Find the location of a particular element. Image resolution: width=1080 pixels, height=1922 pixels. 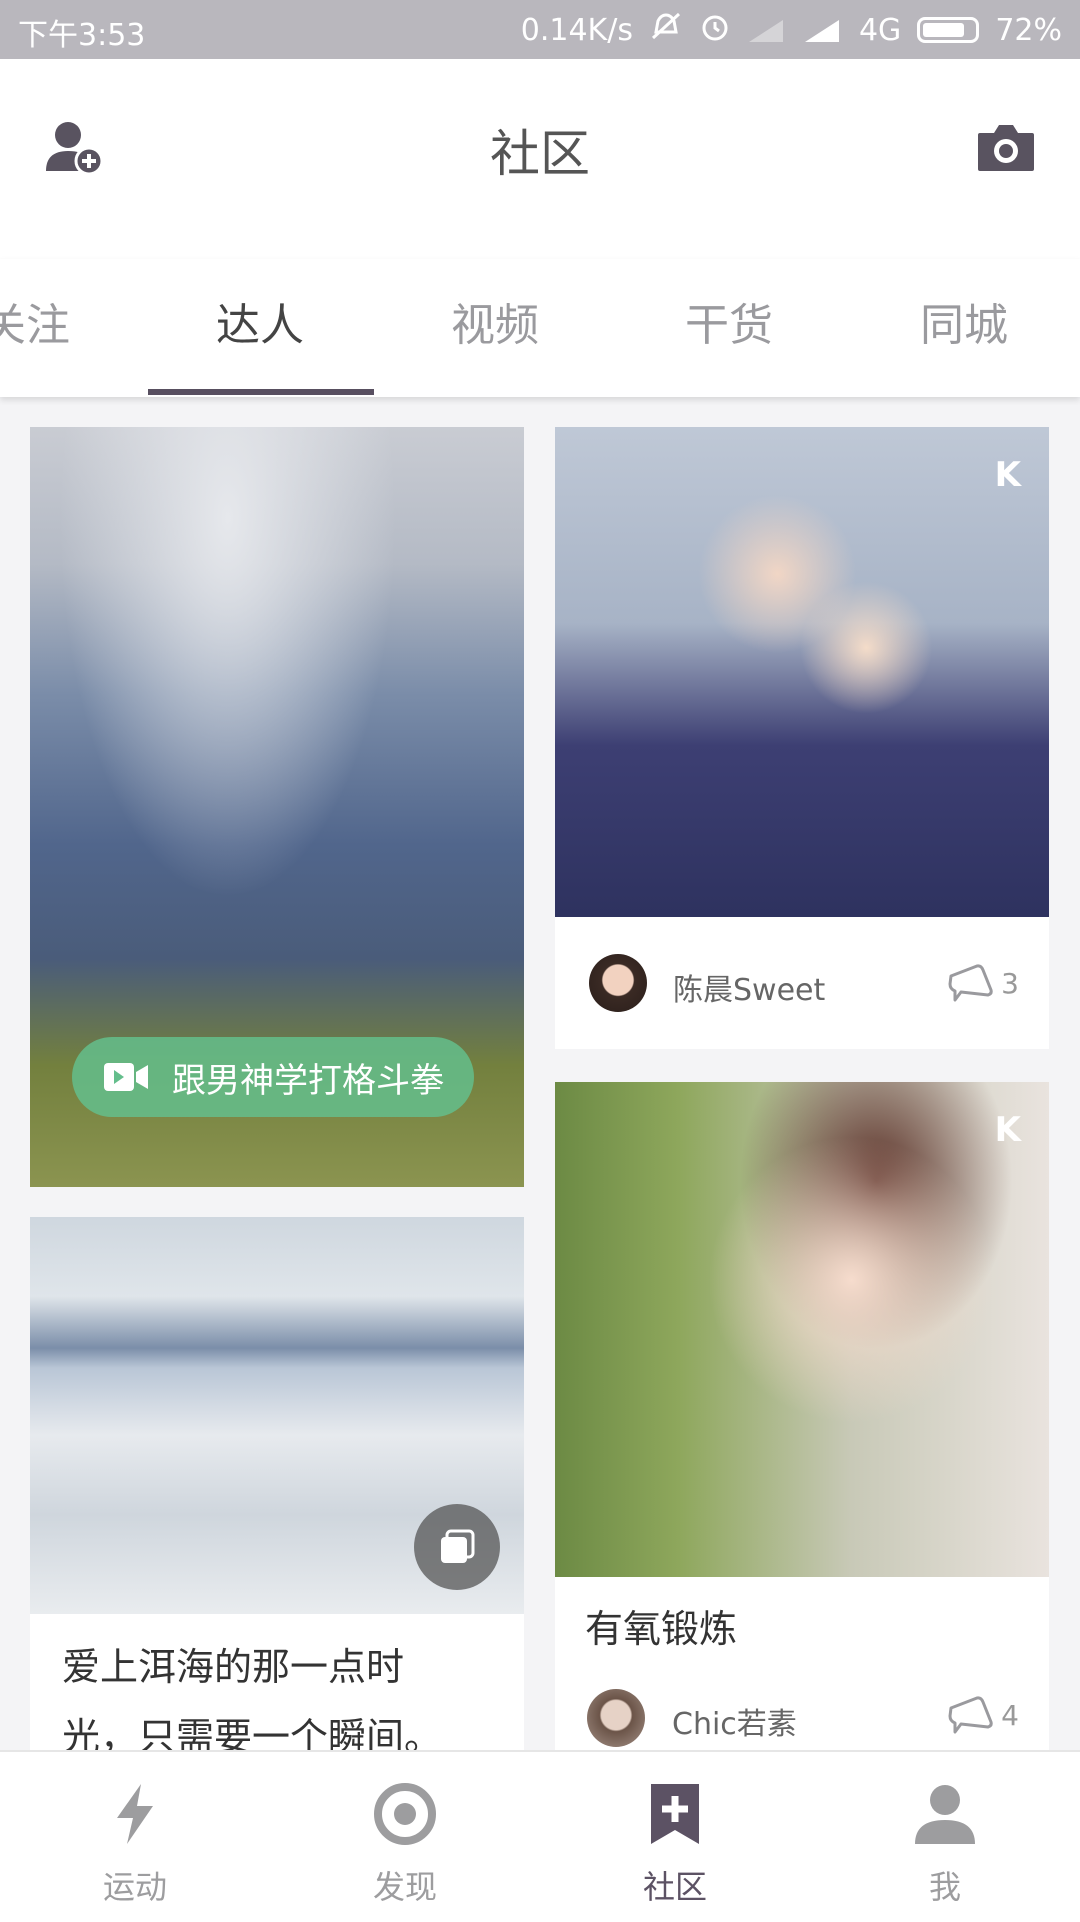

bookmark-plus-icon is located at coordinates (675, 1814).